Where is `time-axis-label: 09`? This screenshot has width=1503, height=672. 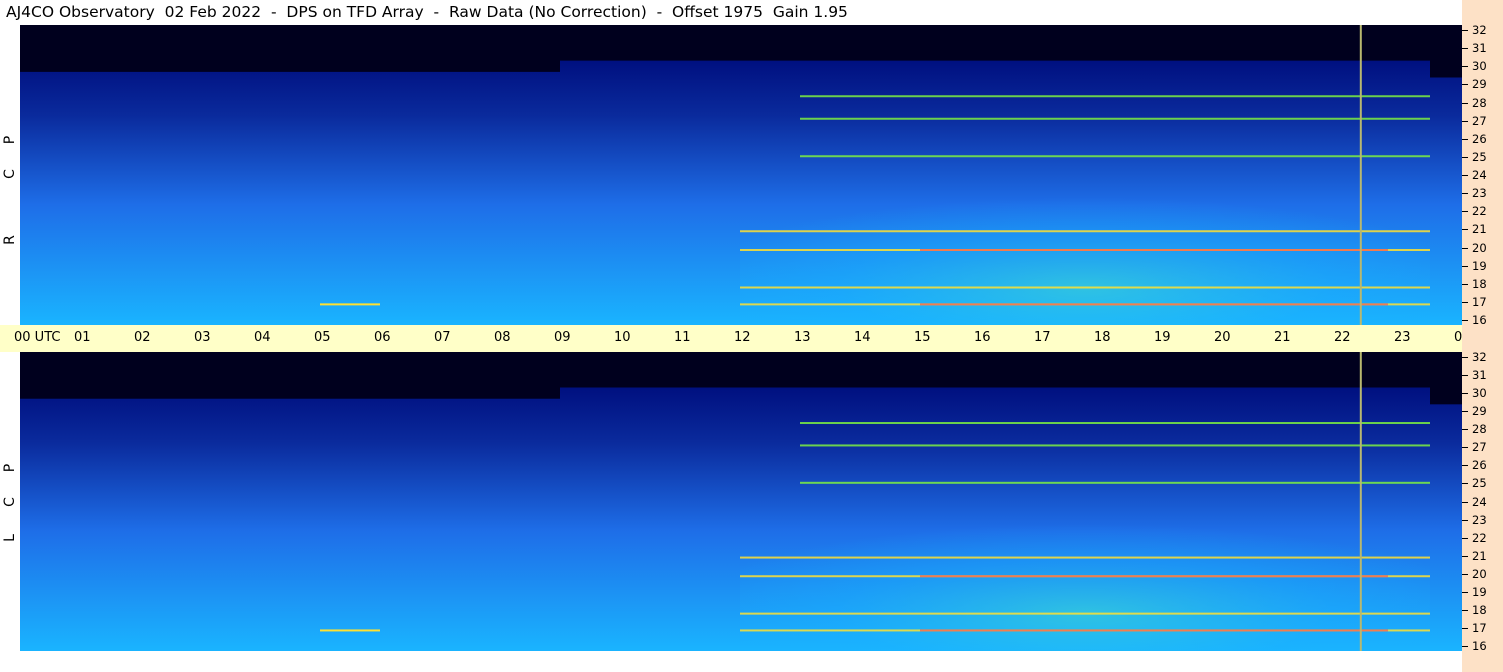 time-axis-label: 09 is located at coordinates (562, 337).